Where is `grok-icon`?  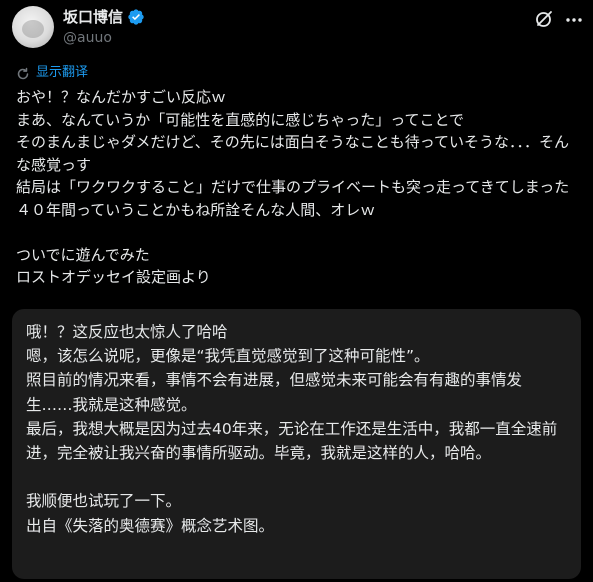
grok-icon is located at coordinates (544, 19).